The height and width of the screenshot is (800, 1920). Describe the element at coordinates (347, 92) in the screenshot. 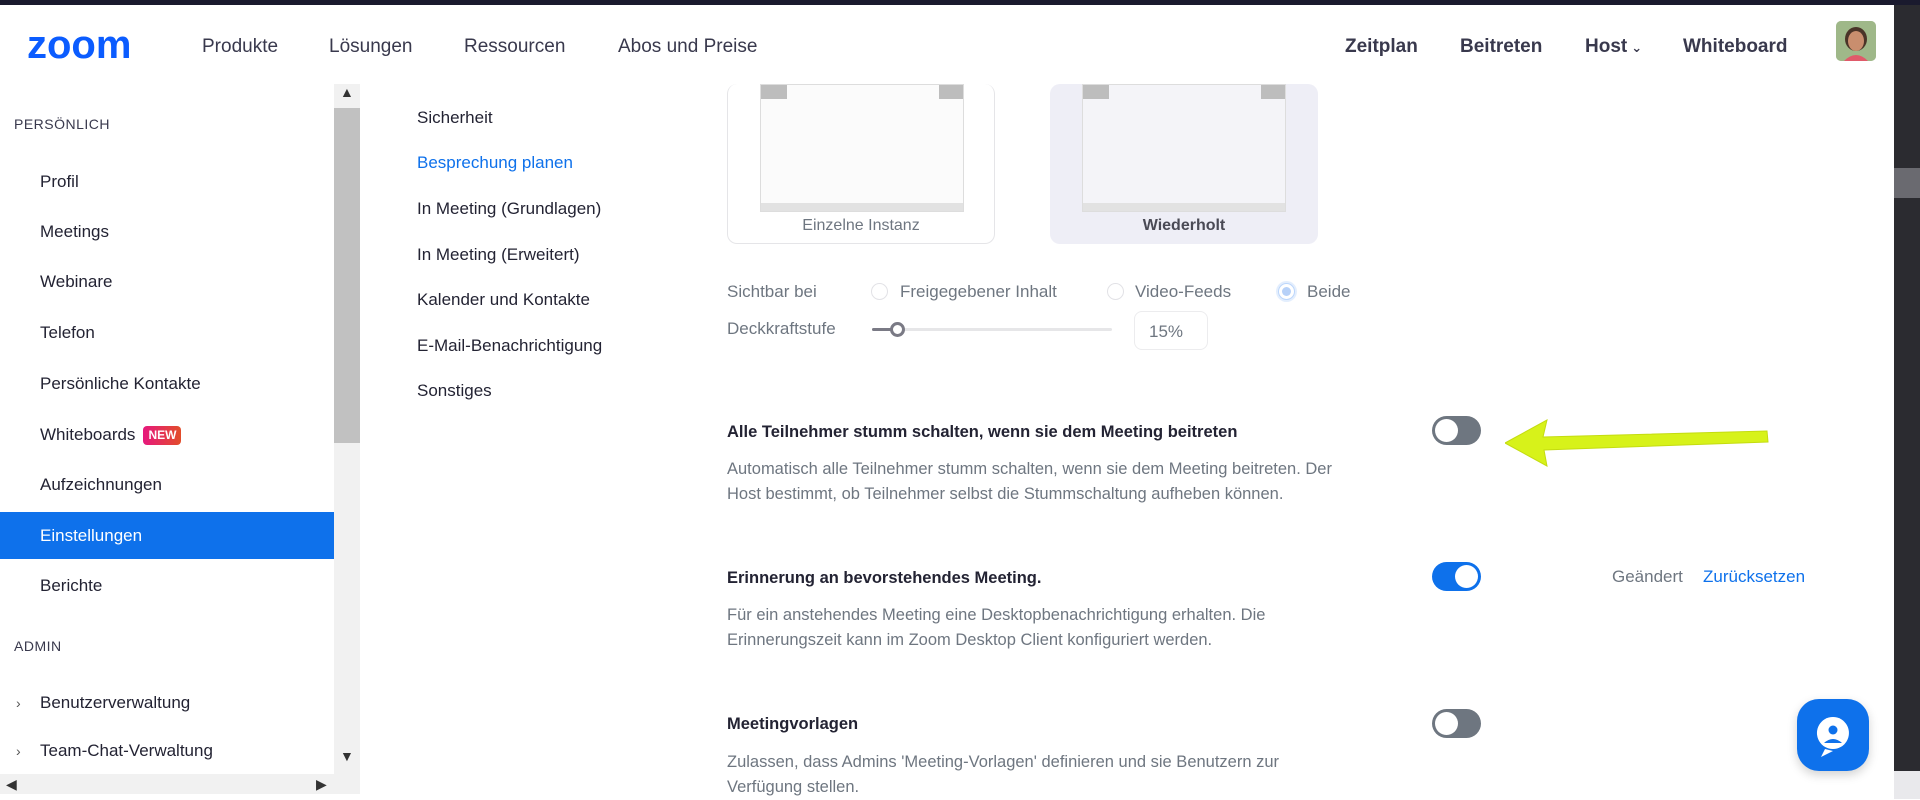

I see `scroll-up-icon: ▲` at that location.